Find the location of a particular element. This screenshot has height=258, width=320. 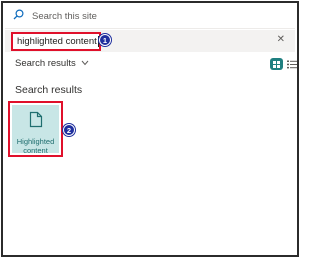

scope-dropdown: Search results is located at coordinates (52, 63).